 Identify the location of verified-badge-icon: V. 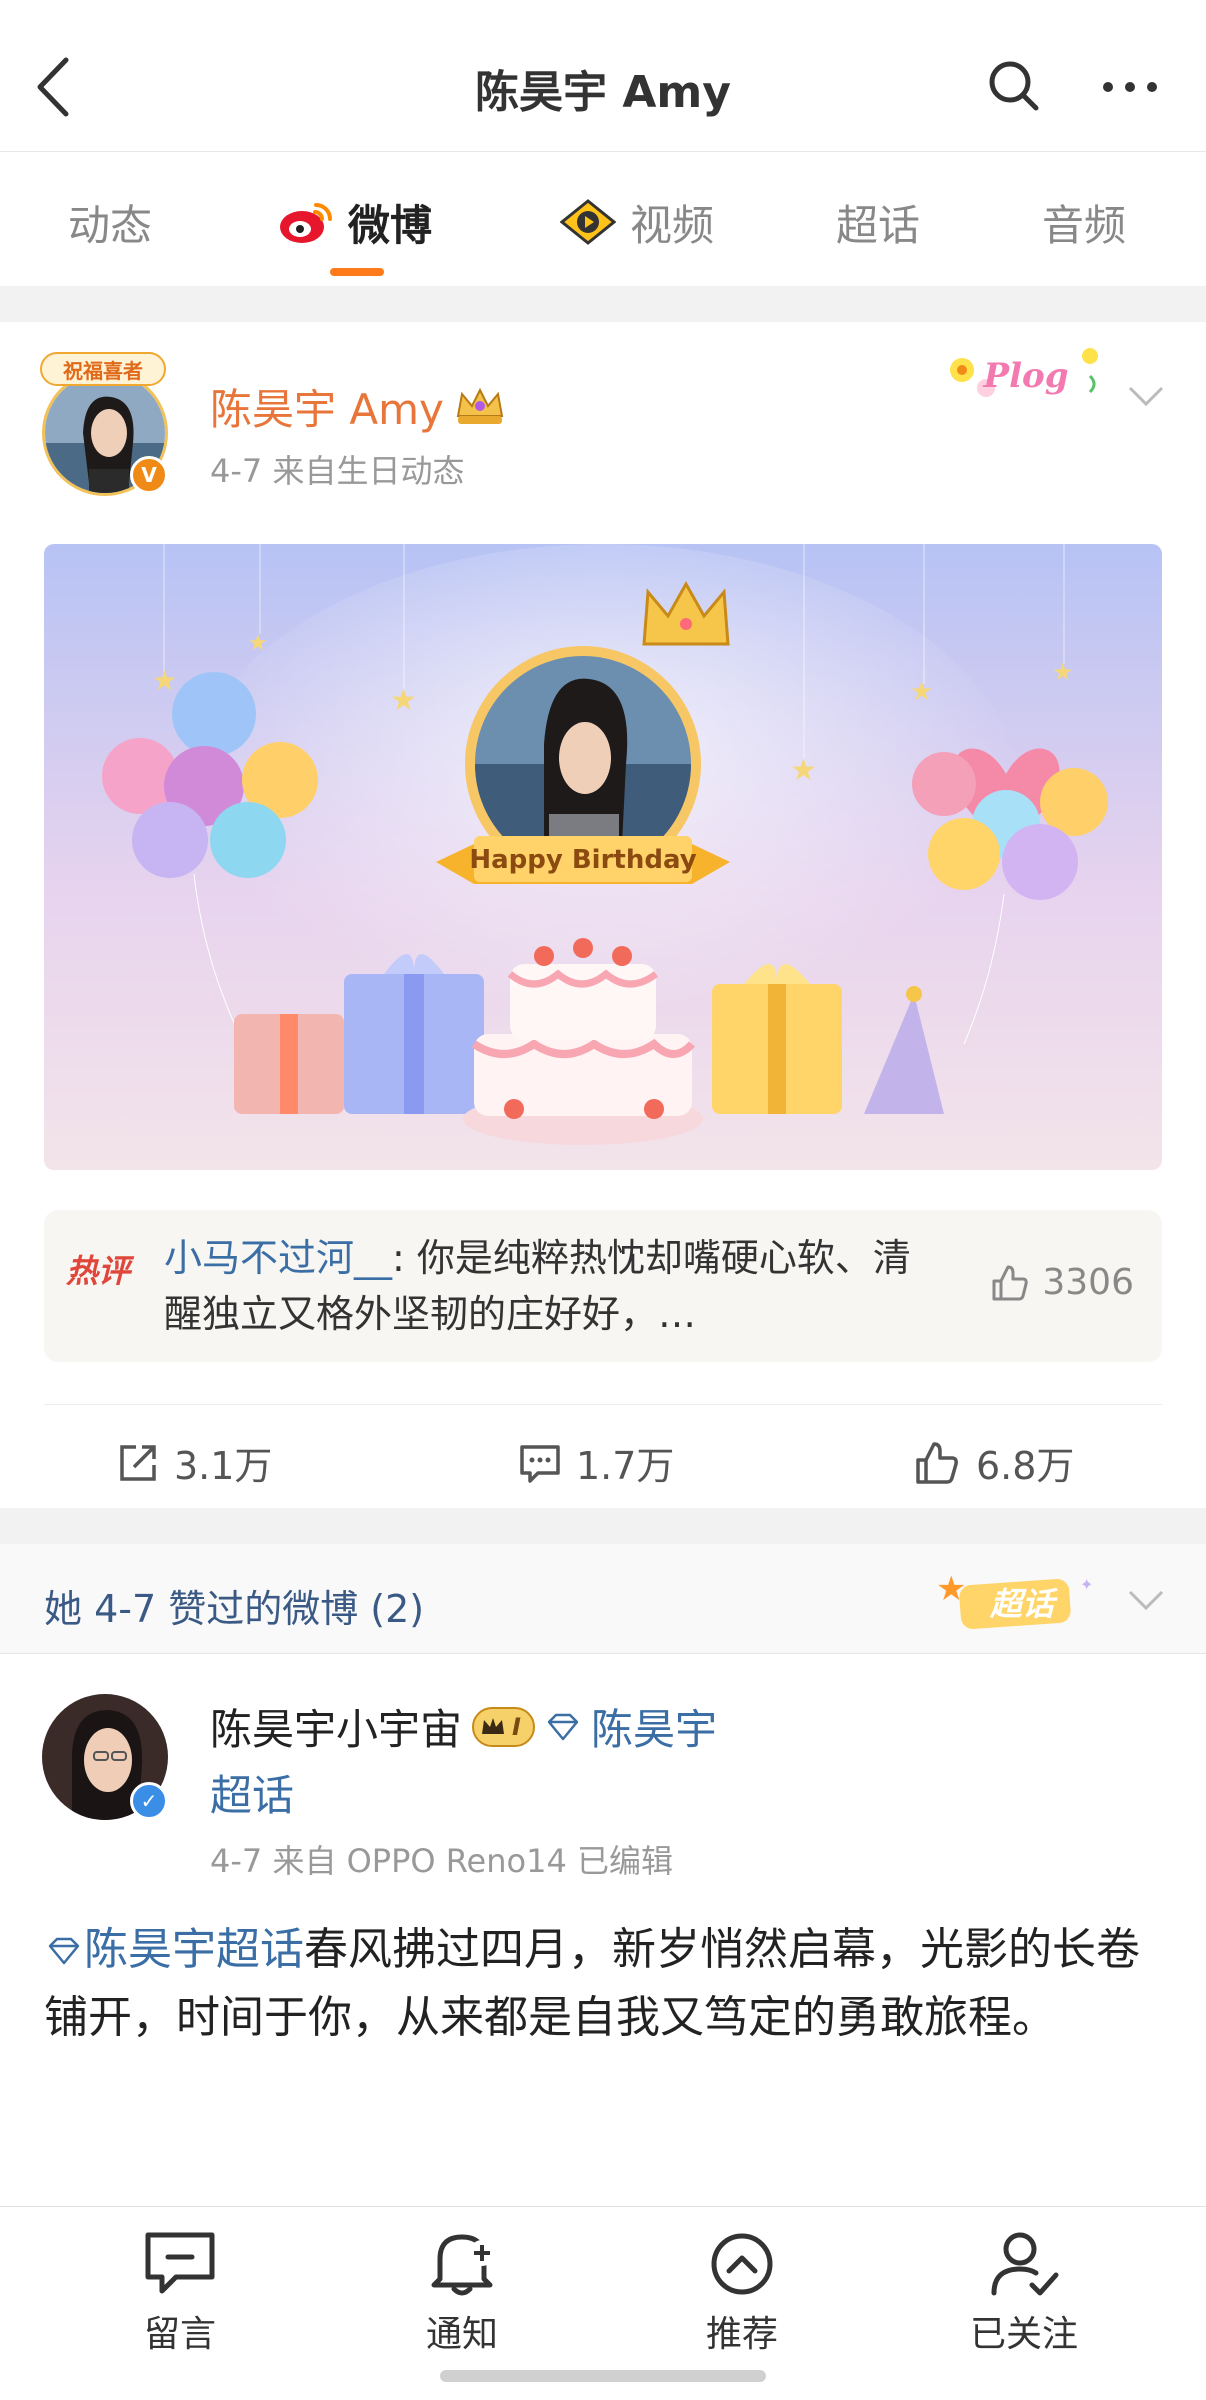
(149, 475).